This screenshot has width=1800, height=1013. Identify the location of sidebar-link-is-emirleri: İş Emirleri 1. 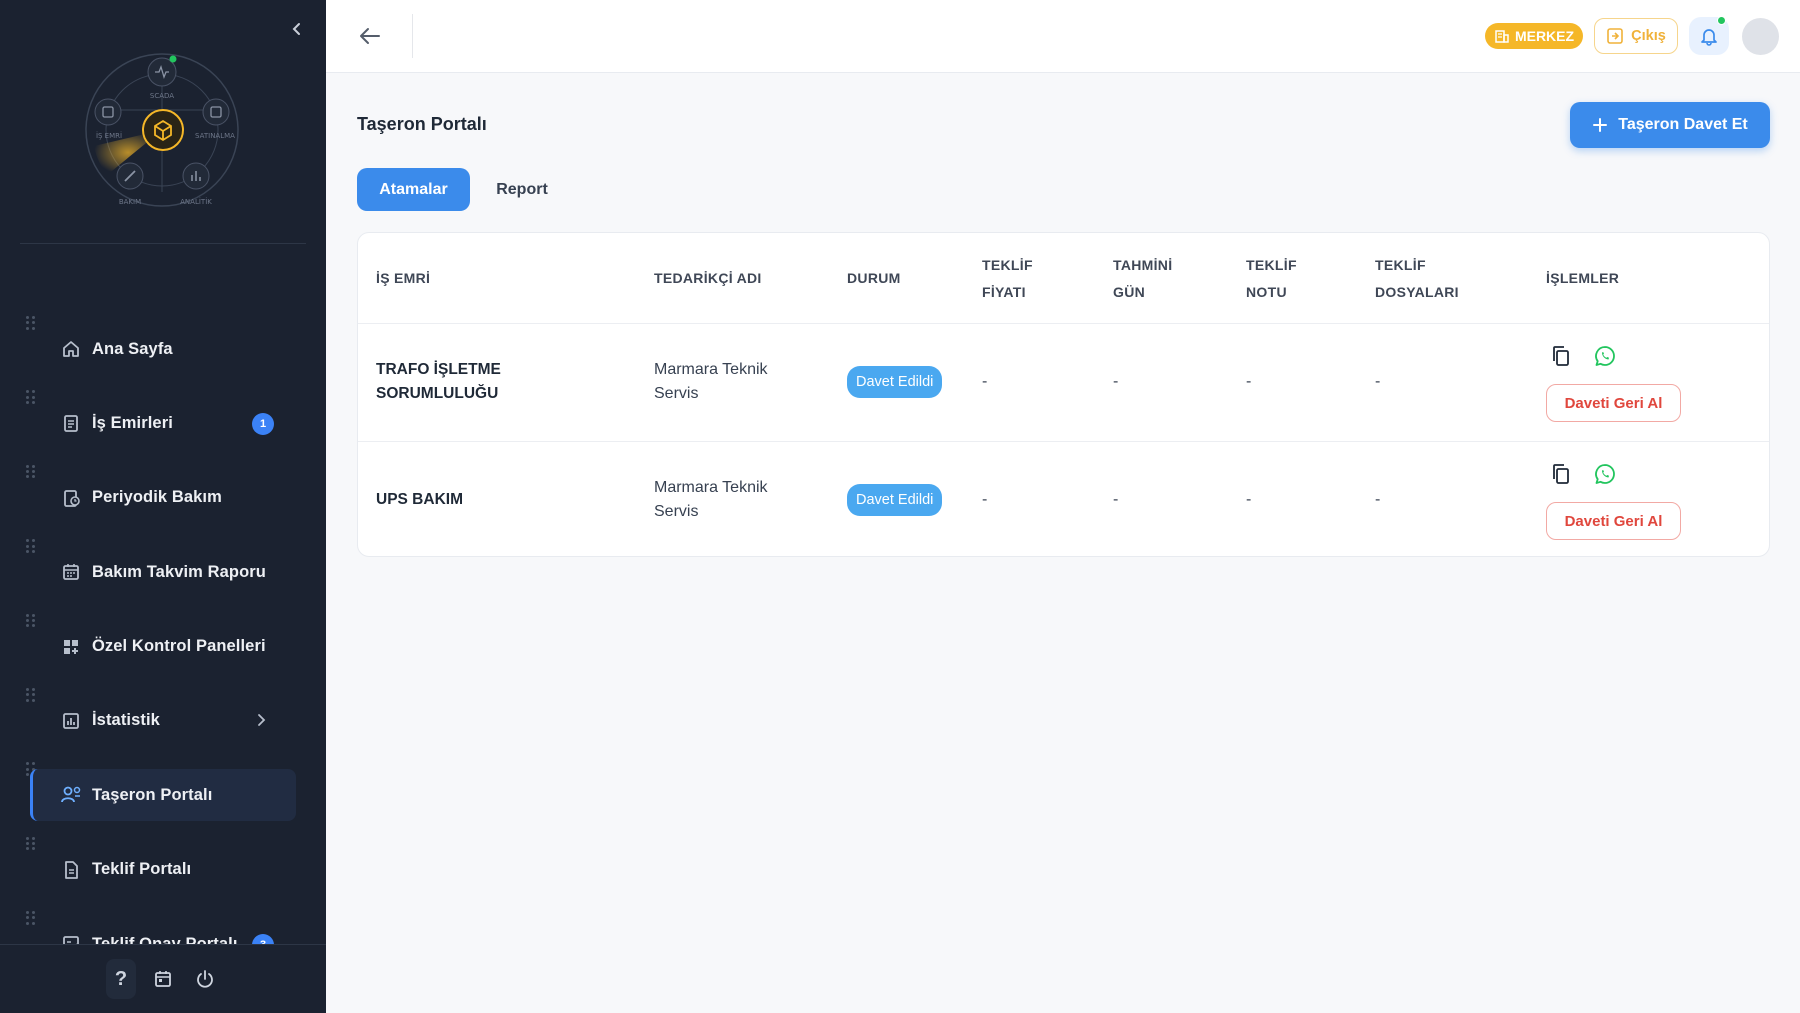
(163, 423).